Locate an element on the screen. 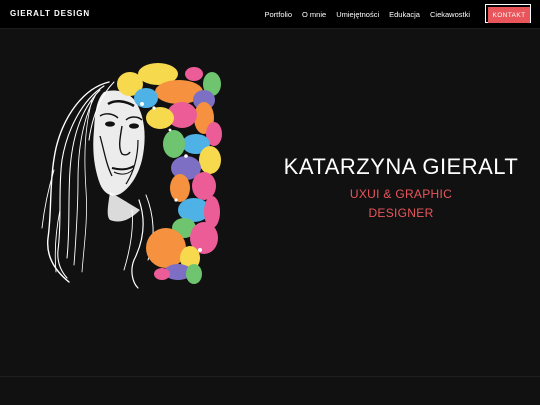 The height and width of the screenshot is (405, 540). contact-button-wrapper: KONTAKT is located at coordinates (509, 14).